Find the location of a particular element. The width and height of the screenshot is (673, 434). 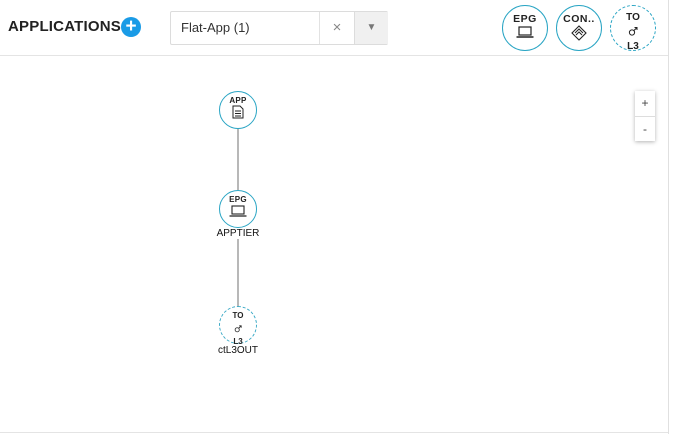

document-icon is located at coordinates (238, 112).